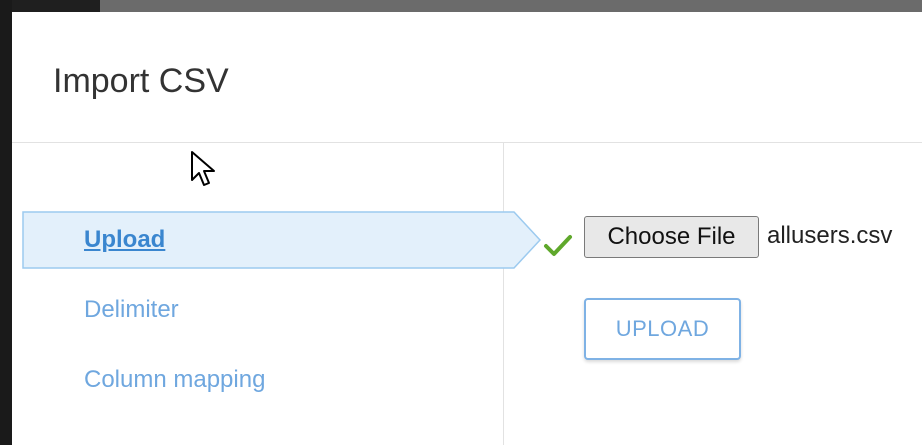 This screenshot has height=445, width=922. Describe the element at coordinates (282, 310) in the screenshot. I see `step-delimiter: Delimiter` at that location.